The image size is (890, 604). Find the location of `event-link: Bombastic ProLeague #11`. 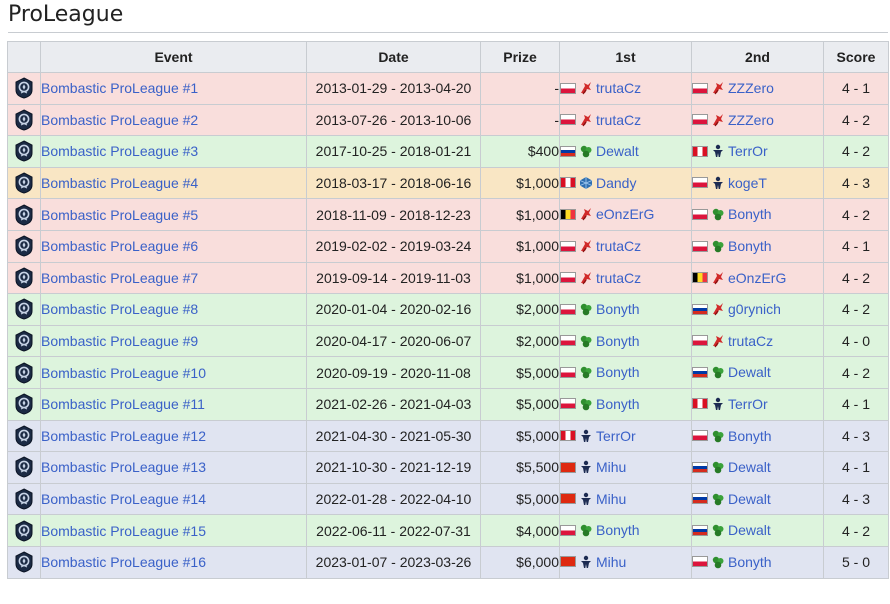

event-link: Bombastic ProLeague #11 is located at coordinates (123, 404).